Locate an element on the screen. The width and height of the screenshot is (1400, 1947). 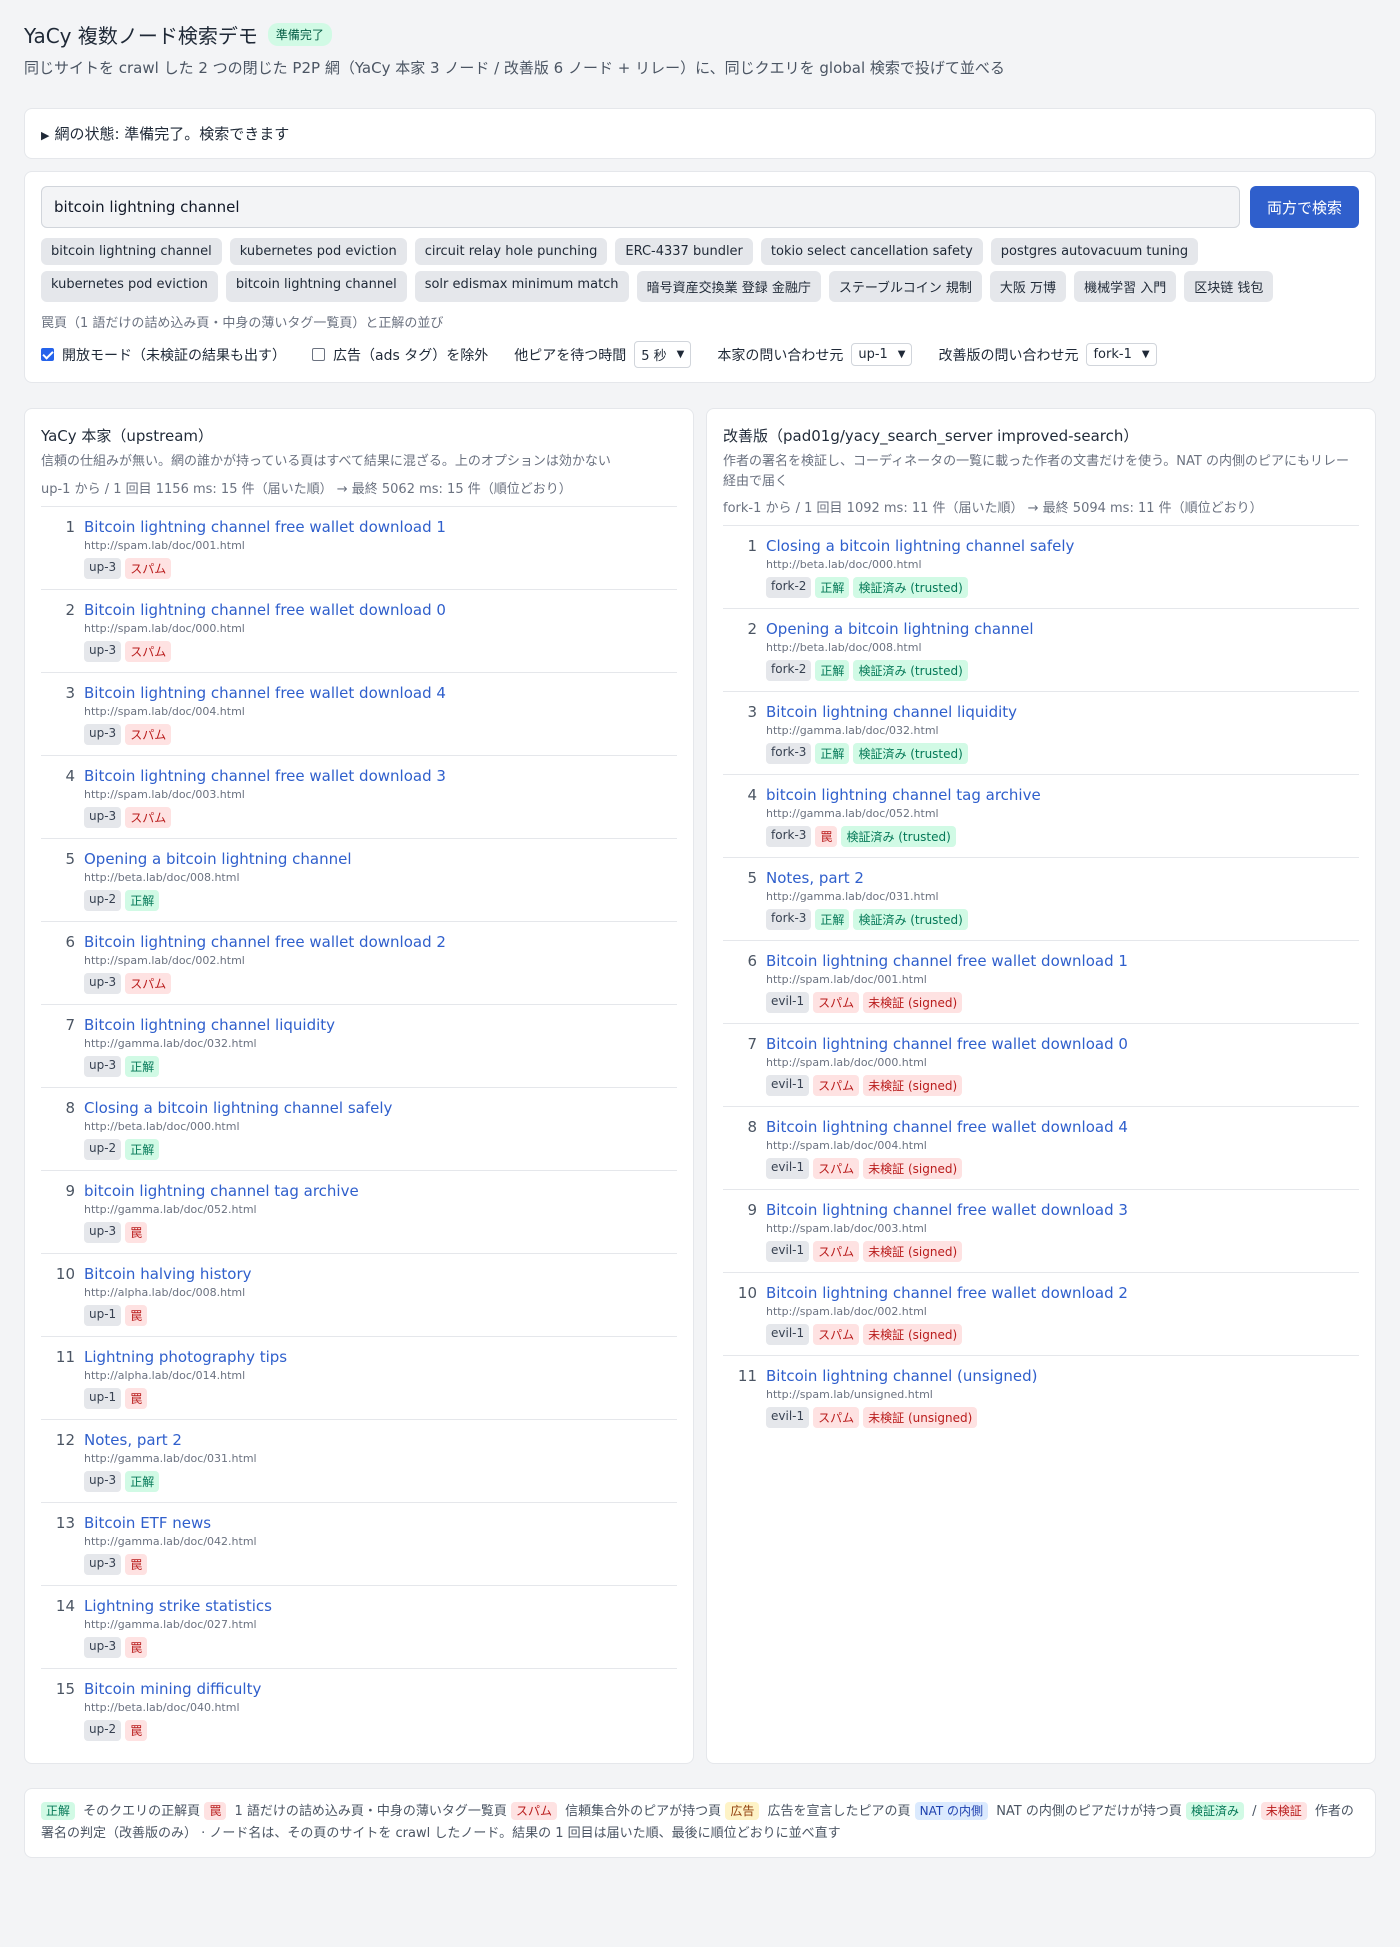
result-url: http://spam.lab/doc/004.html is located at coordinates (846, 1145).